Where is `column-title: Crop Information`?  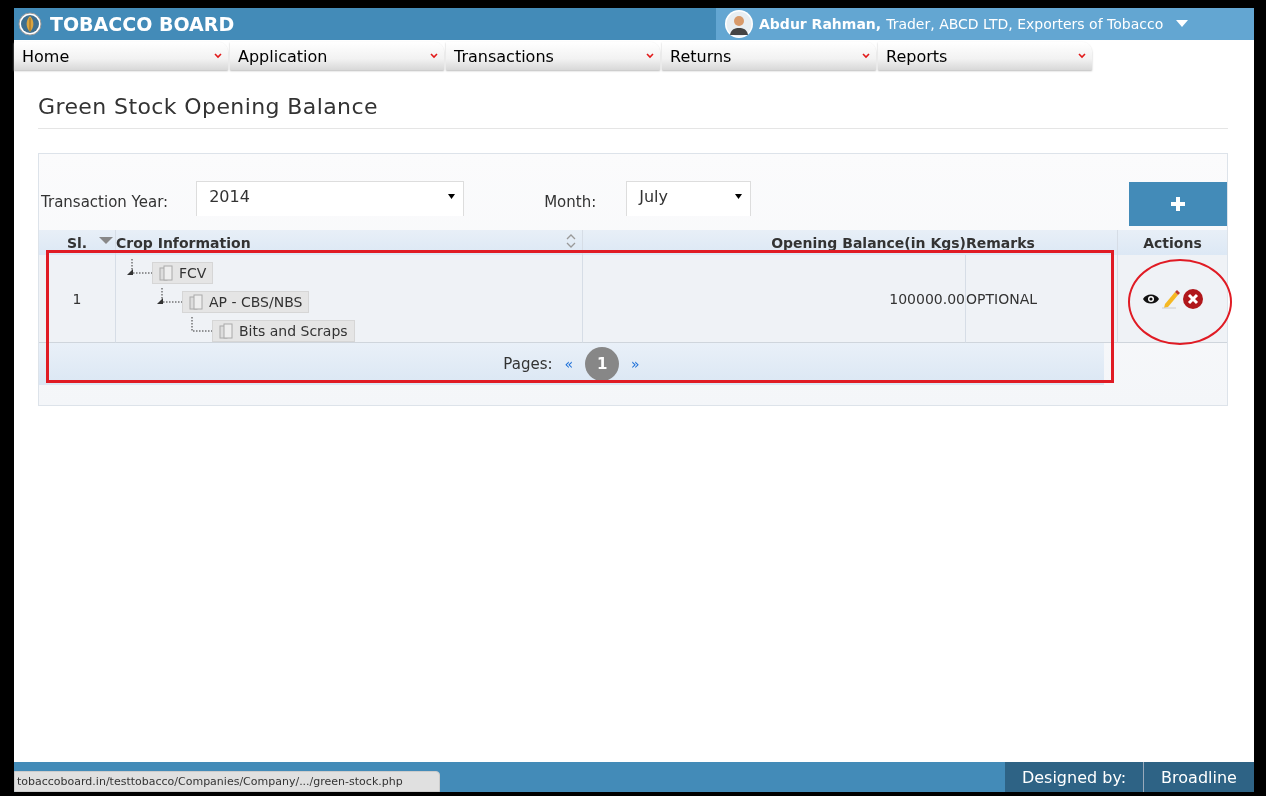 column-title: Crop Information is located at coordinates (183, 242).